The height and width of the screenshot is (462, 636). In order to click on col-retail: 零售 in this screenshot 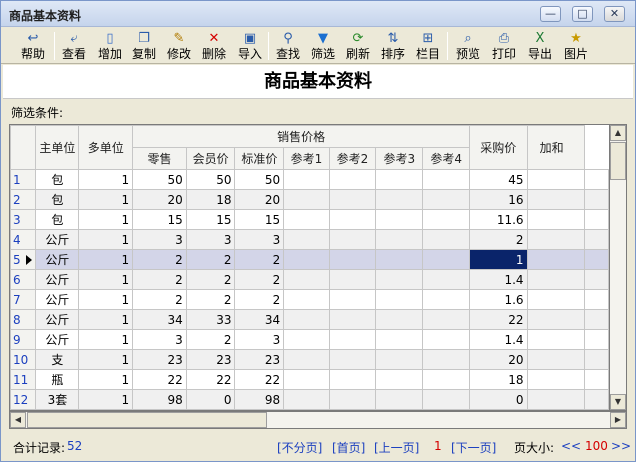, I will do `click(159, 158)`.